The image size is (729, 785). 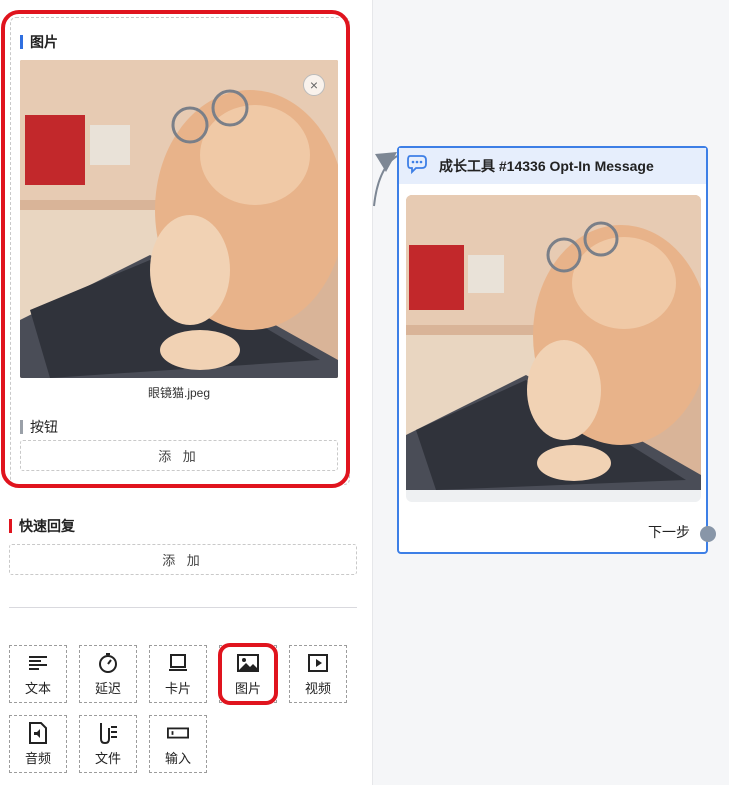 What do you see at coordinates (419, 166) in the screenshot?
I see `chat-bubbles-icon` at bounding box center [419, 166].